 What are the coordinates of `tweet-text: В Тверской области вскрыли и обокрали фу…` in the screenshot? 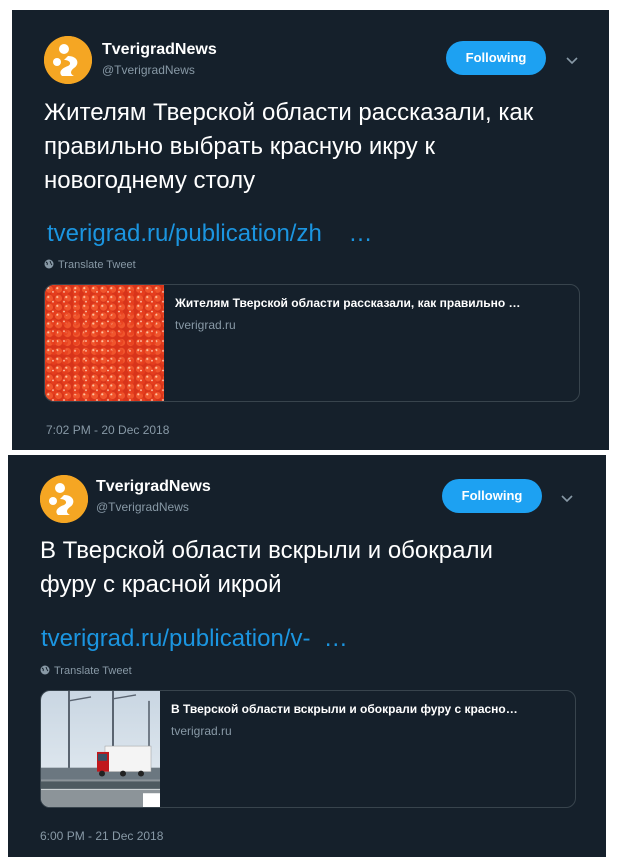 It's located at (266, 567).